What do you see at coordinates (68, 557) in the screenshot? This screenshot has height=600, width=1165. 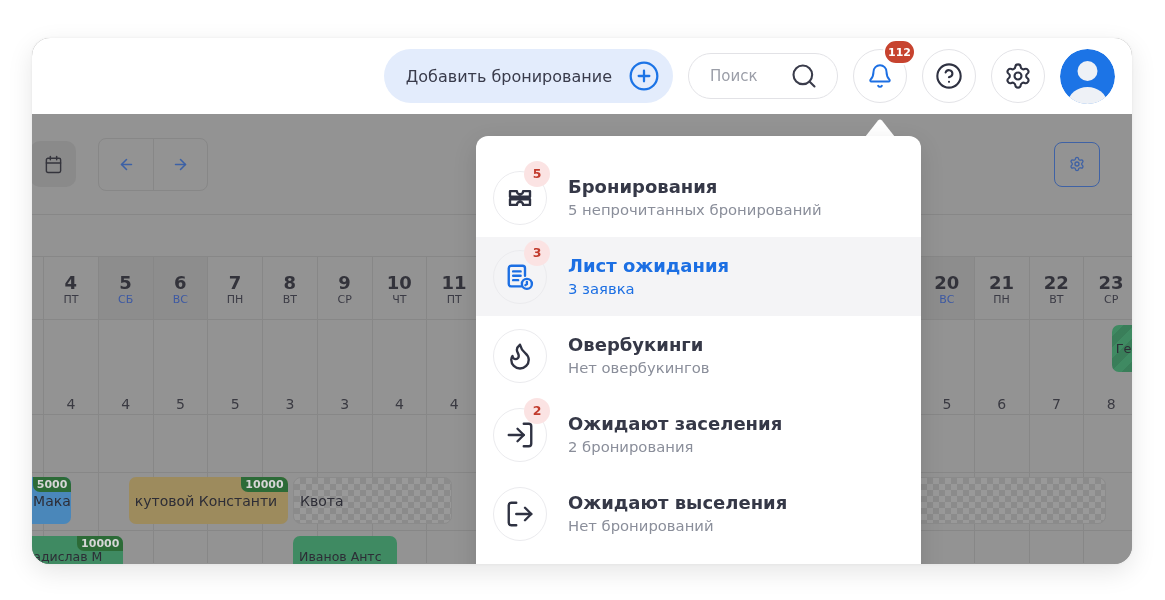 I see `guest-name: адислав М` at bounding box center [68, 557].